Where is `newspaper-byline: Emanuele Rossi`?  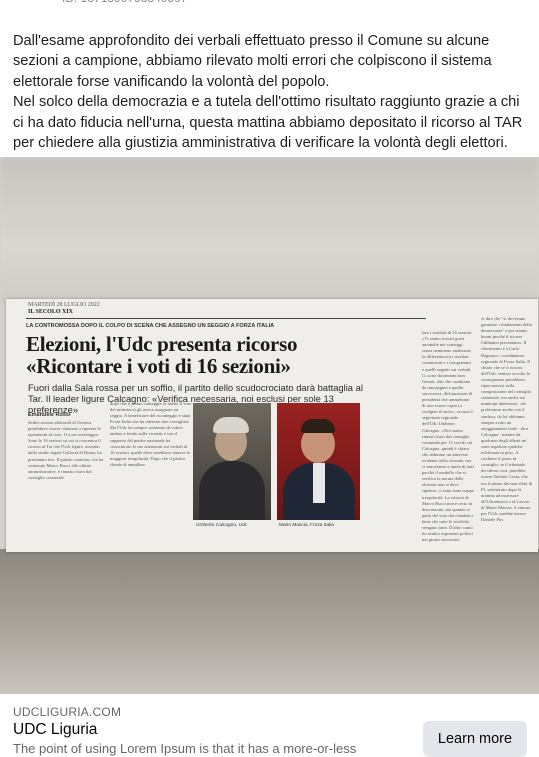 newspaper-byline: Emanuele Rossi is located at coordinates (49, 415).